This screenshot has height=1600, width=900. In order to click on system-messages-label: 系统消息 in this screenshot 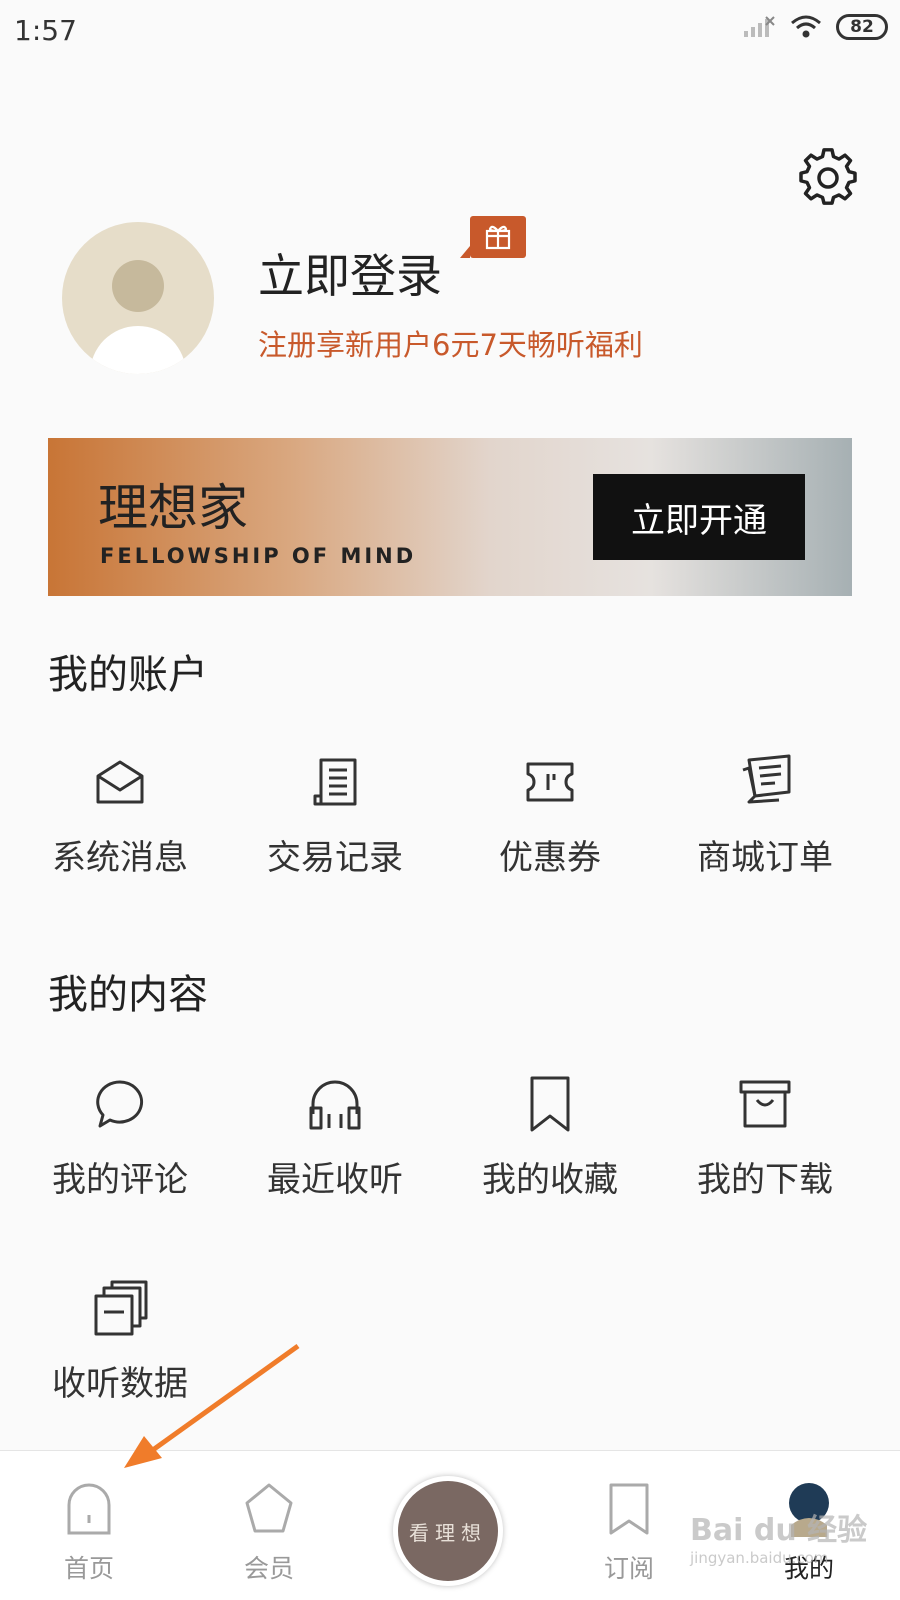, I will do `click(120, 858)`.